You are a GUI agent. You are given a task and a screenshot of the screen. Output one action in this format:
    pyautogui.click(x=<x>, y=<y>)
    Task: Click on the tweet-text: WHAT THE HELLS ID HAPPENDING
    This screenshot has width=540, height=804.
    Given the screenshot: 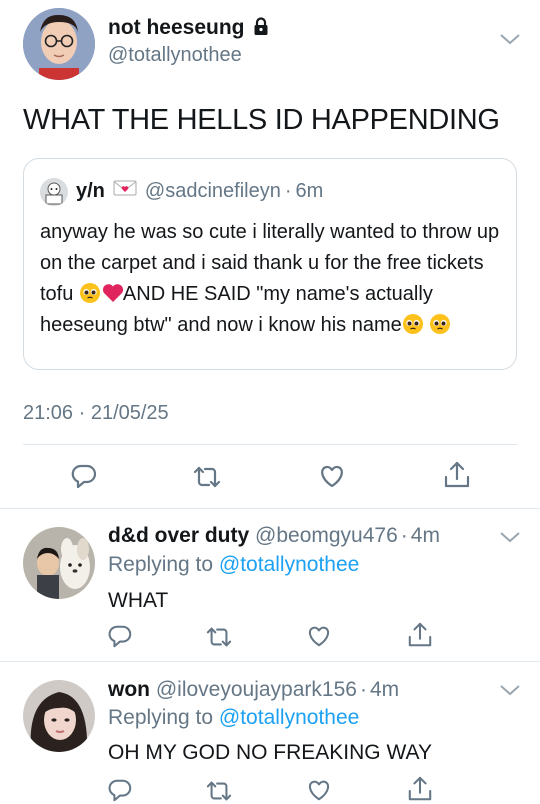 What is the action you would take?
    pyautogui.click(x=261, y=120)
    